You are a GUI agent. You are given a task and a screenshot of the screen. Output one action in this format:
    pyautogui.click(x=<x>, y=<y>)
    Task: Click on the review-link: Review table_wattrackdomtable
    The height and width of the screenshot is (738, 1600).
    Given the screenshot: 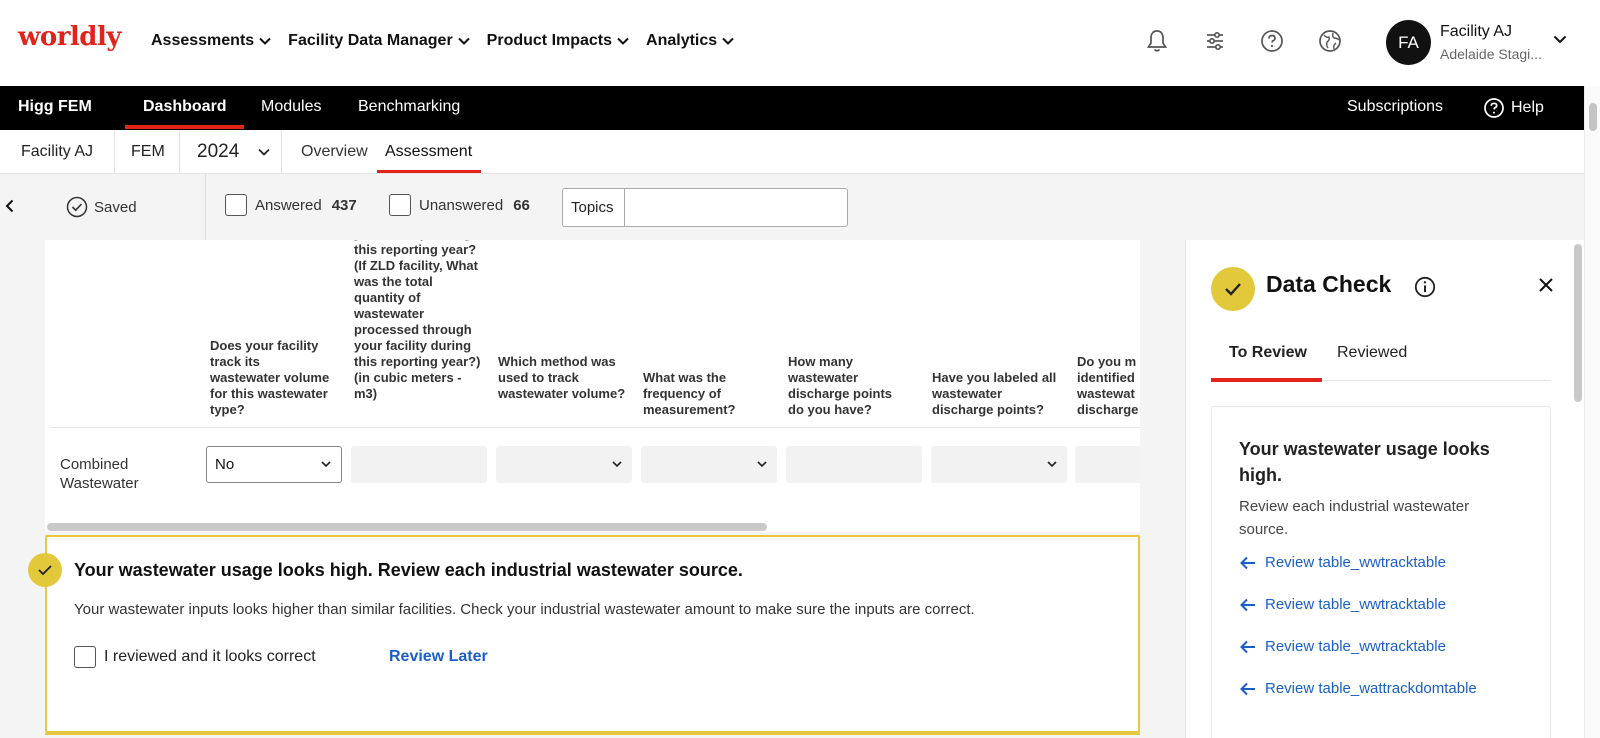 What is the action you would take?
    pyautogui.click(x=1358, y=688)
    